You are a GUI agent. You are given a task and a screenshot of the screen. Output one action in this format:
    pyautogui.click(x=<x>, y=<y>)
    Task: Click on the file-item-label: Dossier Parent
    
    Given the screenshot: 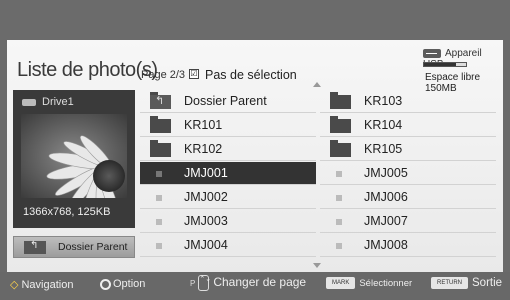 What is the action you would take?
    pyautogui.click(x=225, y=101)
    